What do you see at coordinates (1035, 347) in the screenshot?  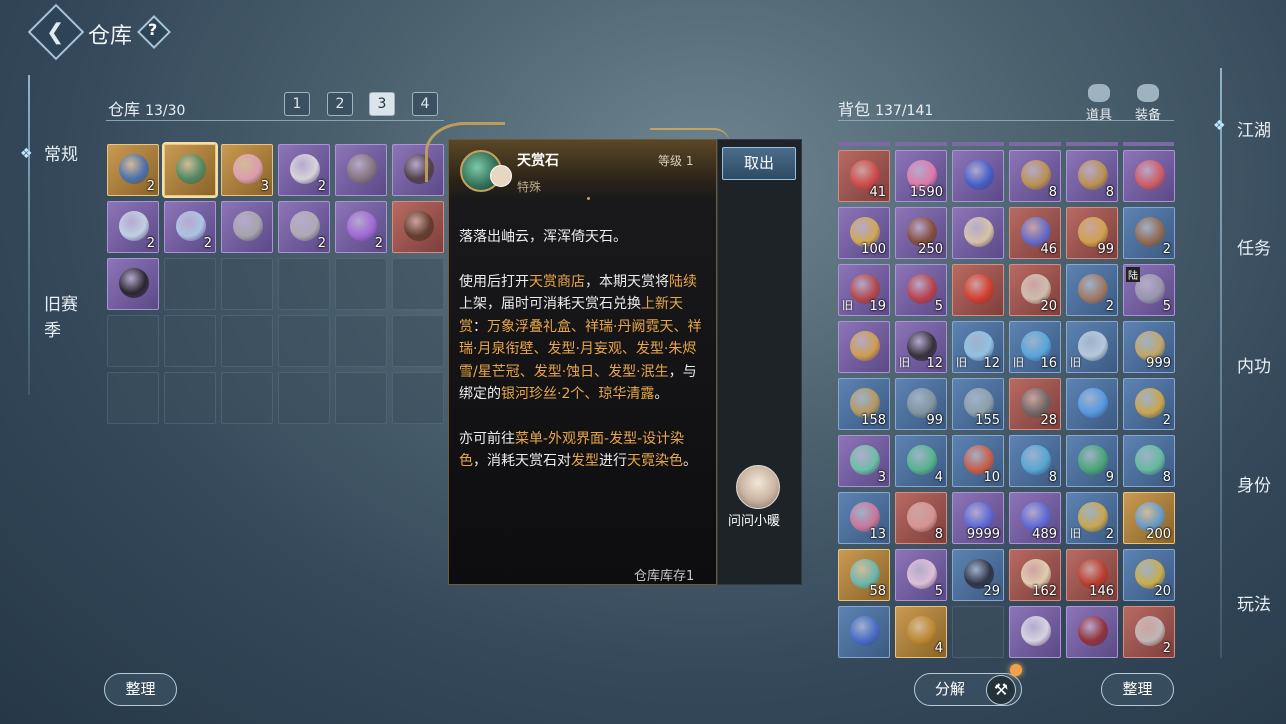 I see `bag-item-slot: 旧 16` at bounding box center [1035, 347].